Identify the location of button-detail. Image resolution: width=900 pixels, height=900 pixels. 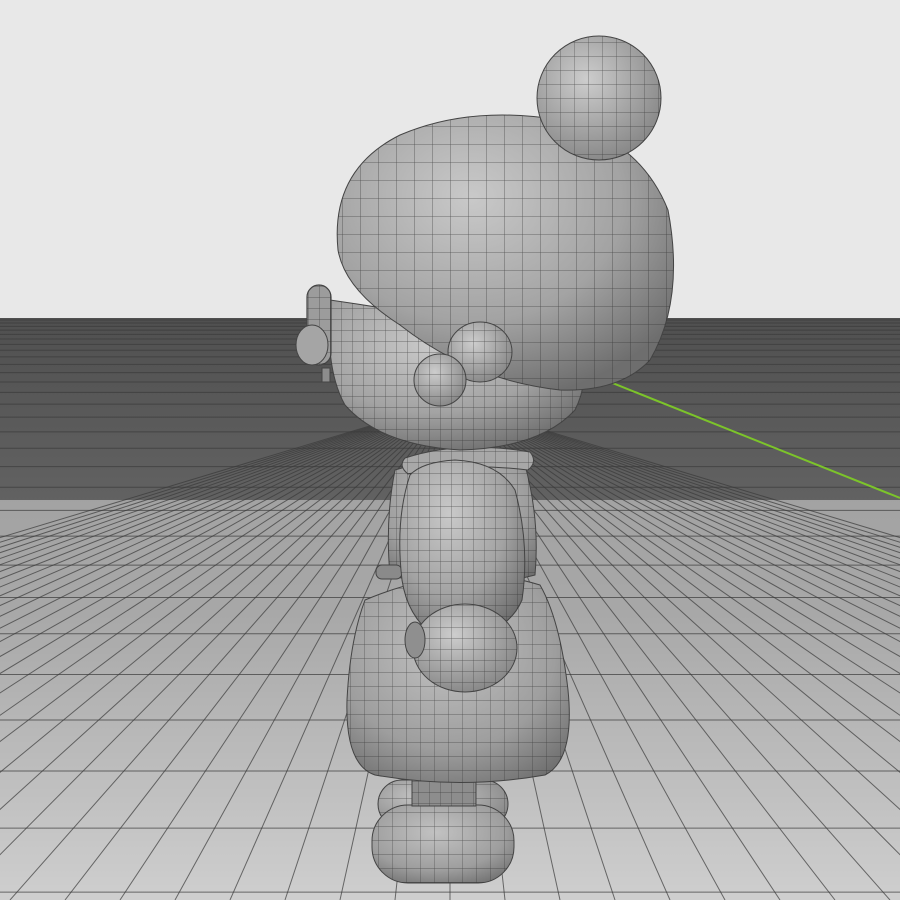
(389, 572).